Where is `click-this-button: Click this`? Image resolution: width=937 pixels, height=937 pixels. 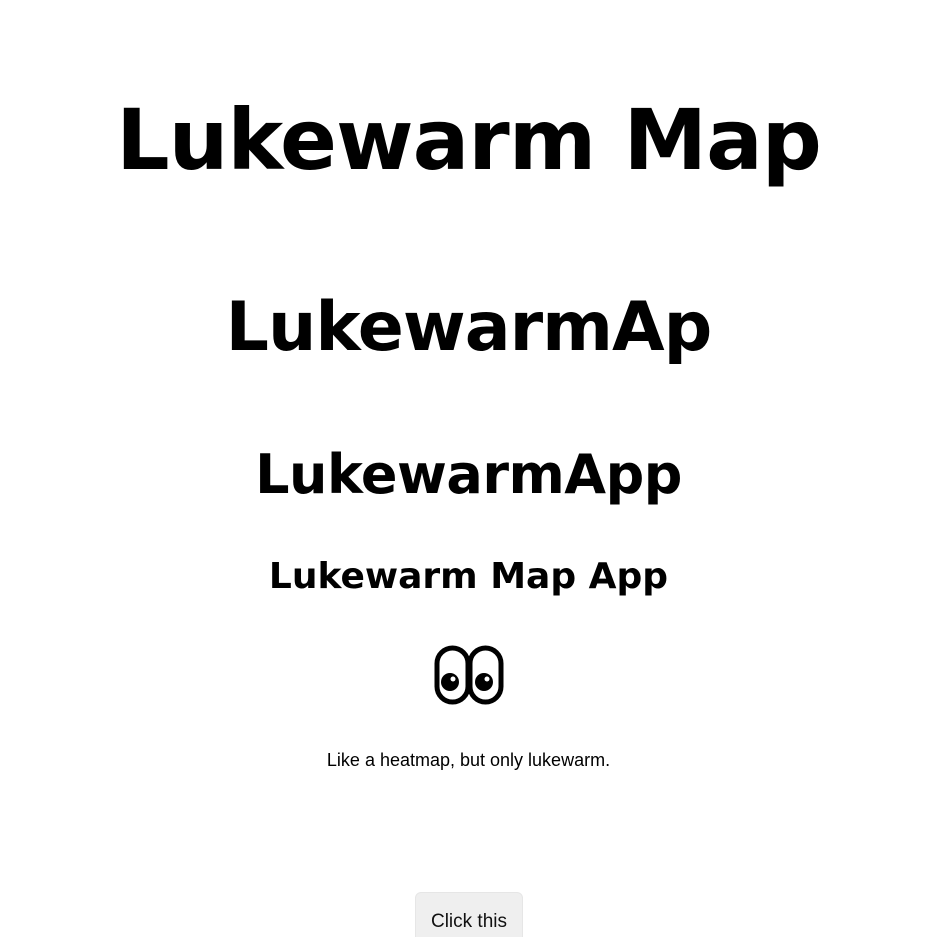
click-this-button: Click this is located at coordinates (469, 914).